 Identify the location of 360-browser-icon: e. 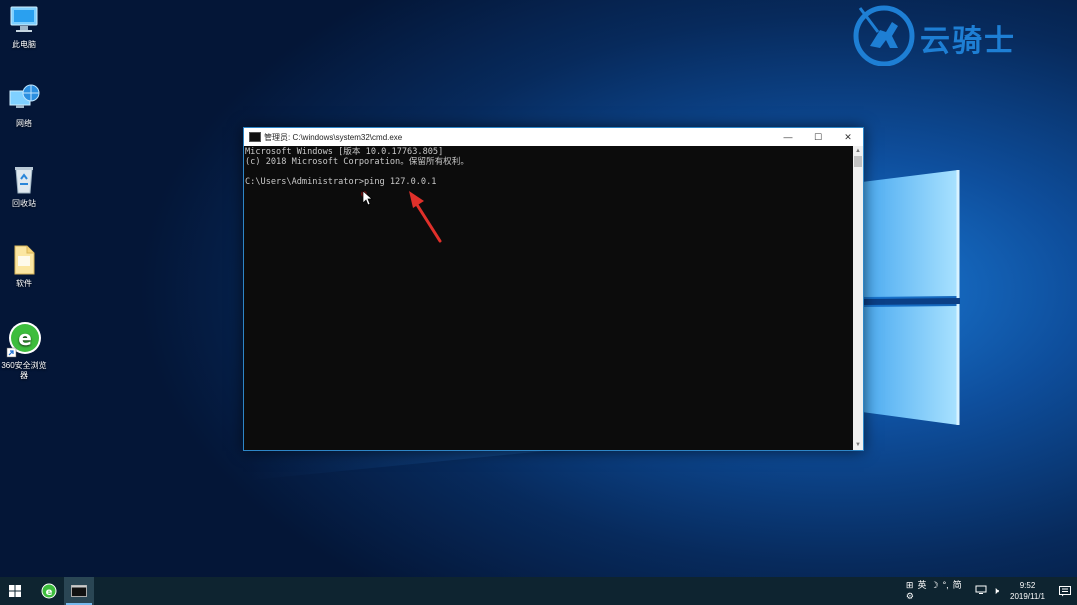
(24, 339).